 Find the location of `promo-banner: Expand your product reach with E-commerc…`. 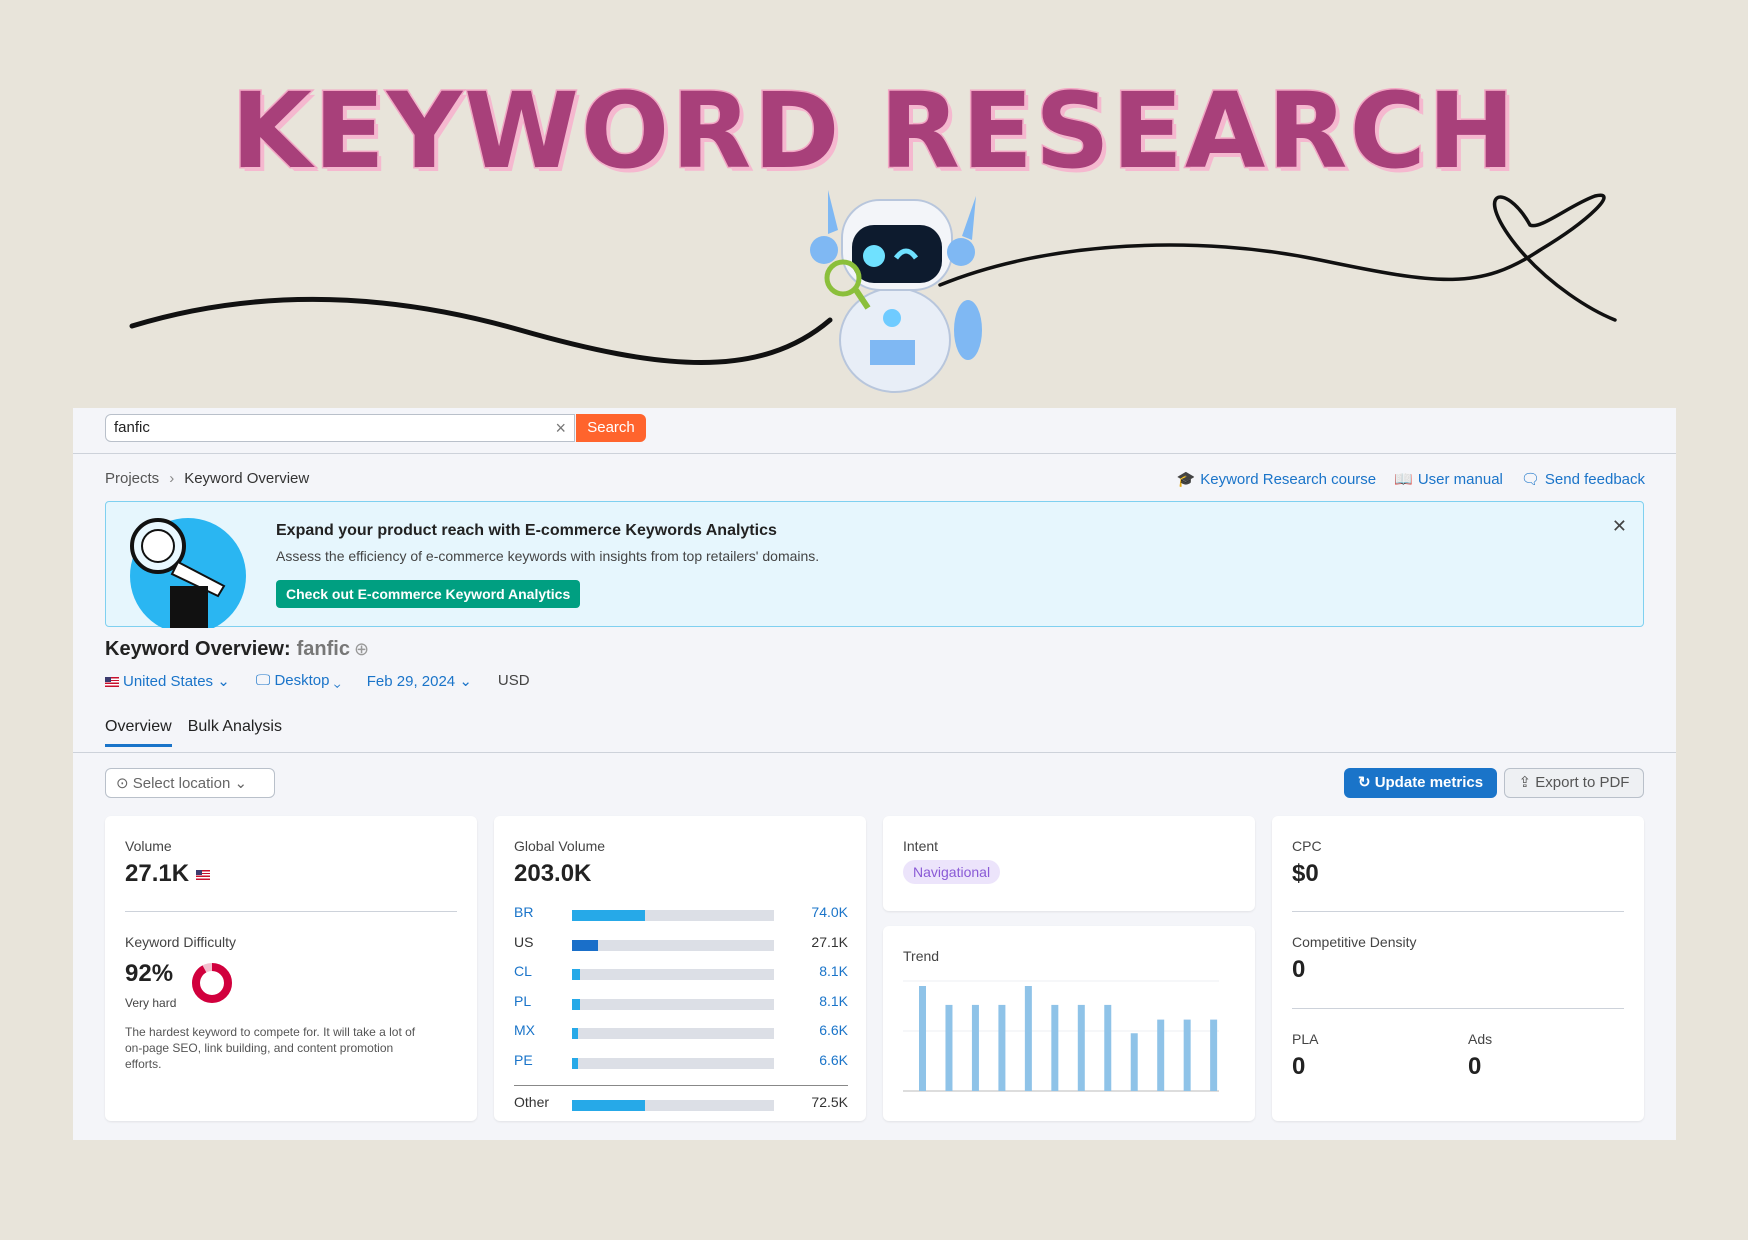

promo-banner: Expand your product reach with E-commerc… is located at coordinates (874, 564).